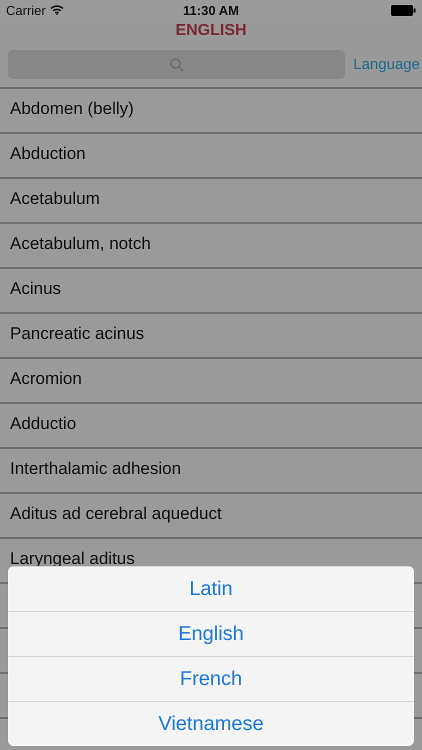 This screenshot has width=422, height=750. I want to click on term-row: Acinus, so click(211, 291).